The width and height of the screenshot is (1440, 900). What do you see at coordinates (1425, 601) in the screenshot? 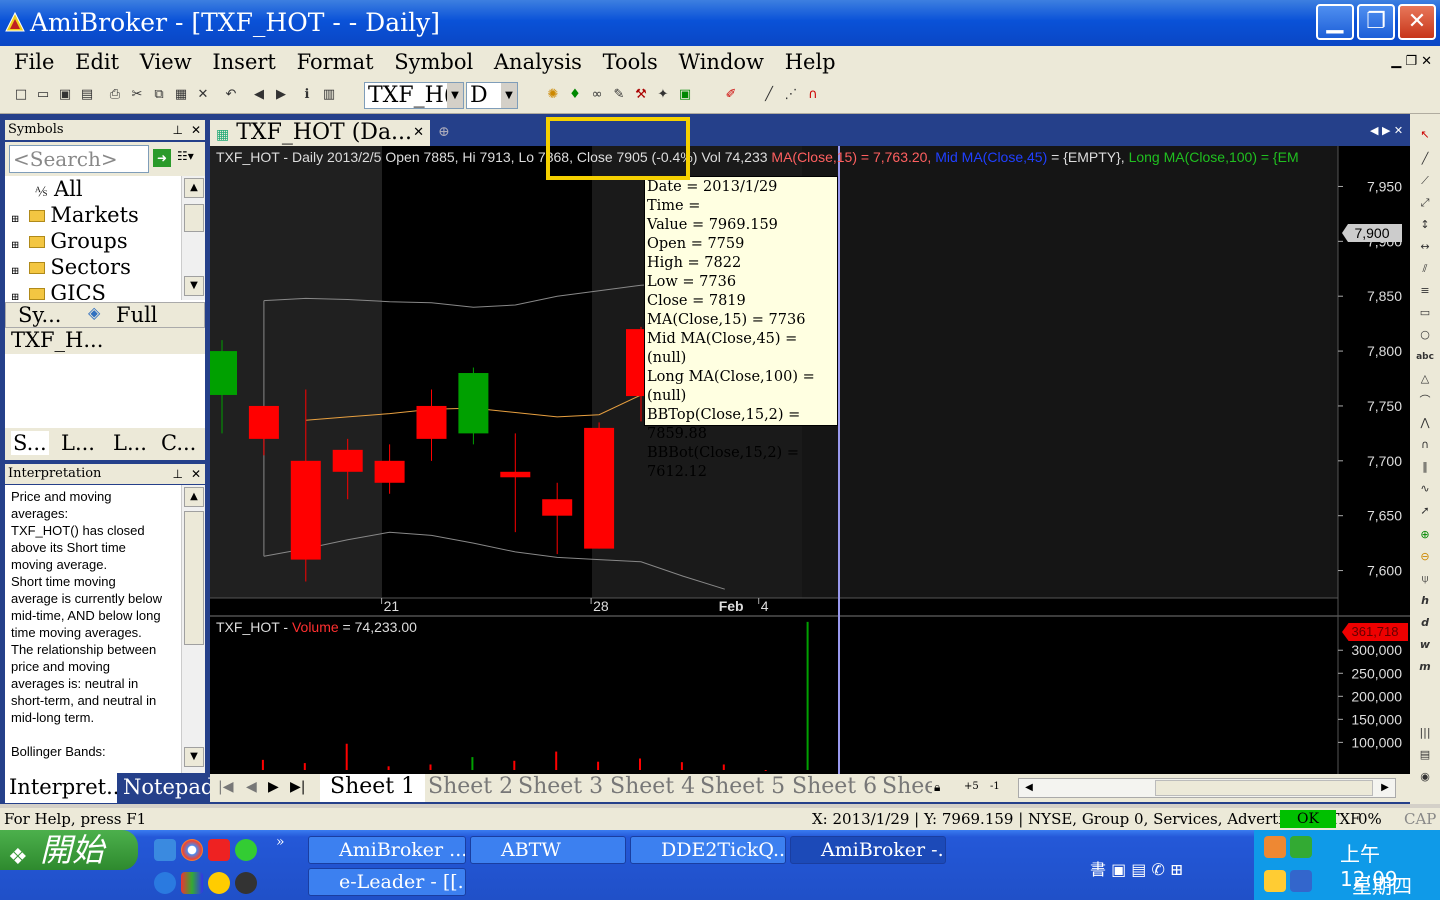
I see `hourly-icon: h` at bounding box center [1425, 601].